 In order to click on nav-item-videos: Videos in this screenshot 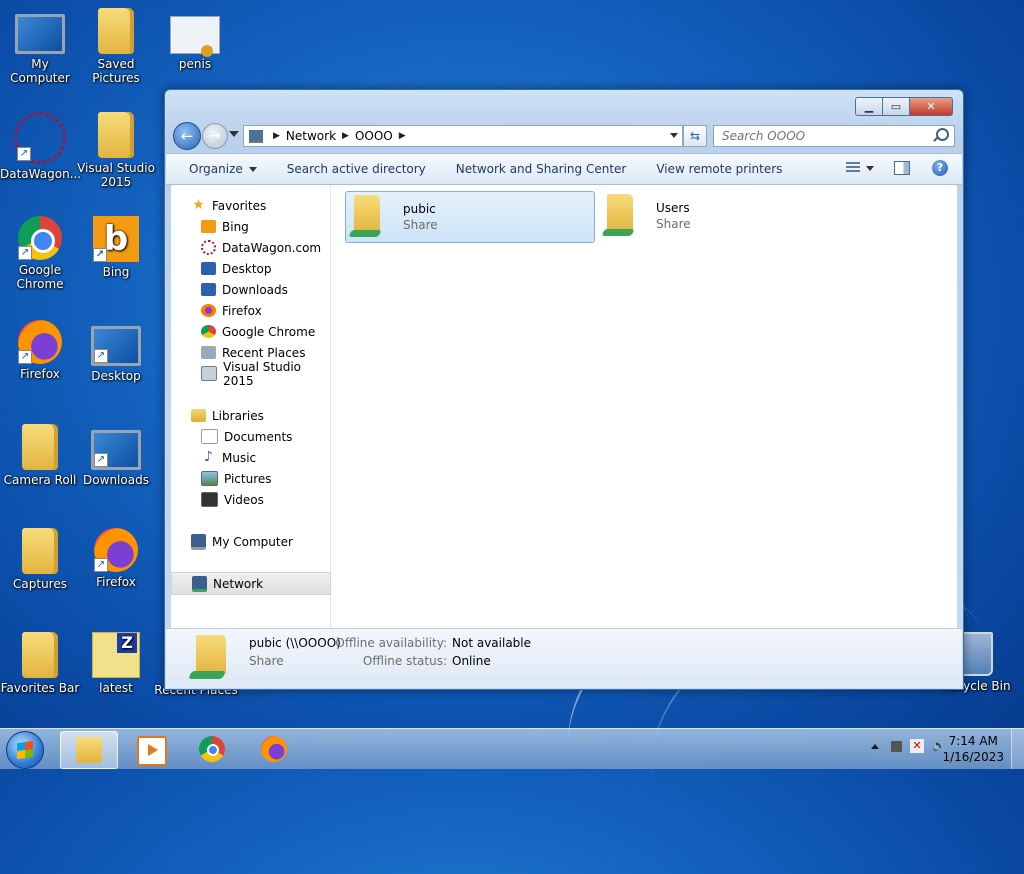, I will do `click(250, 499)`.